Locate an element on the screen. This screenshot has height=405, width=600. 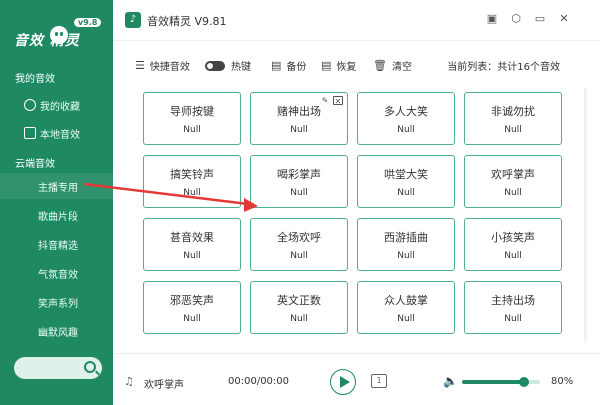
restore-icon: ▤ is located at coordinates (326, 65).